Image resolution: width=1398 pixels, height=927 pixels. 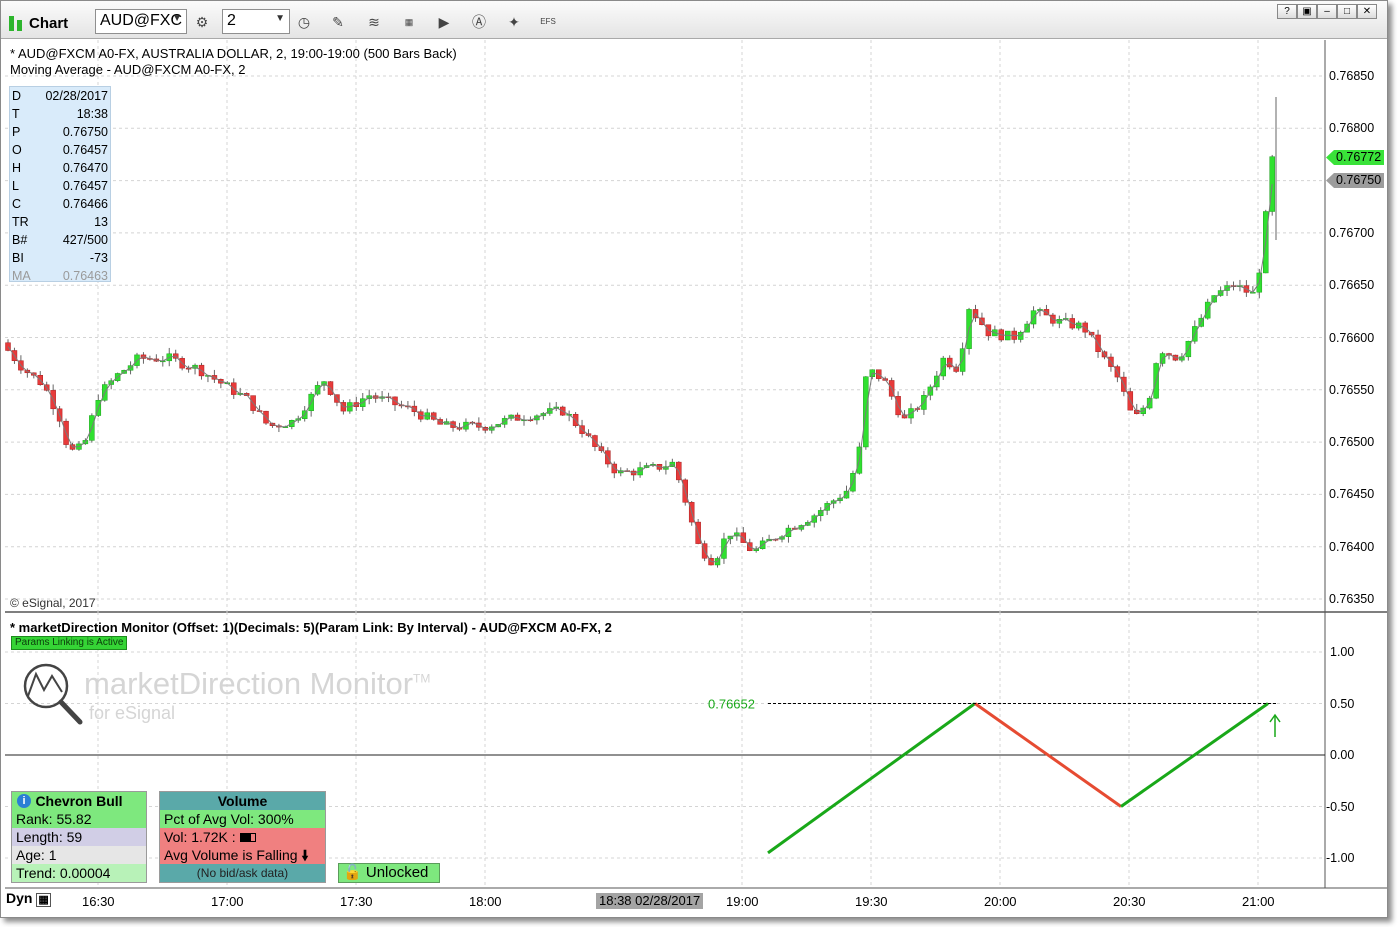 What do you see at coordinates (38, 23) in the screenshot?
I see `chart-title: Chart` at bounding box center [38, 23].